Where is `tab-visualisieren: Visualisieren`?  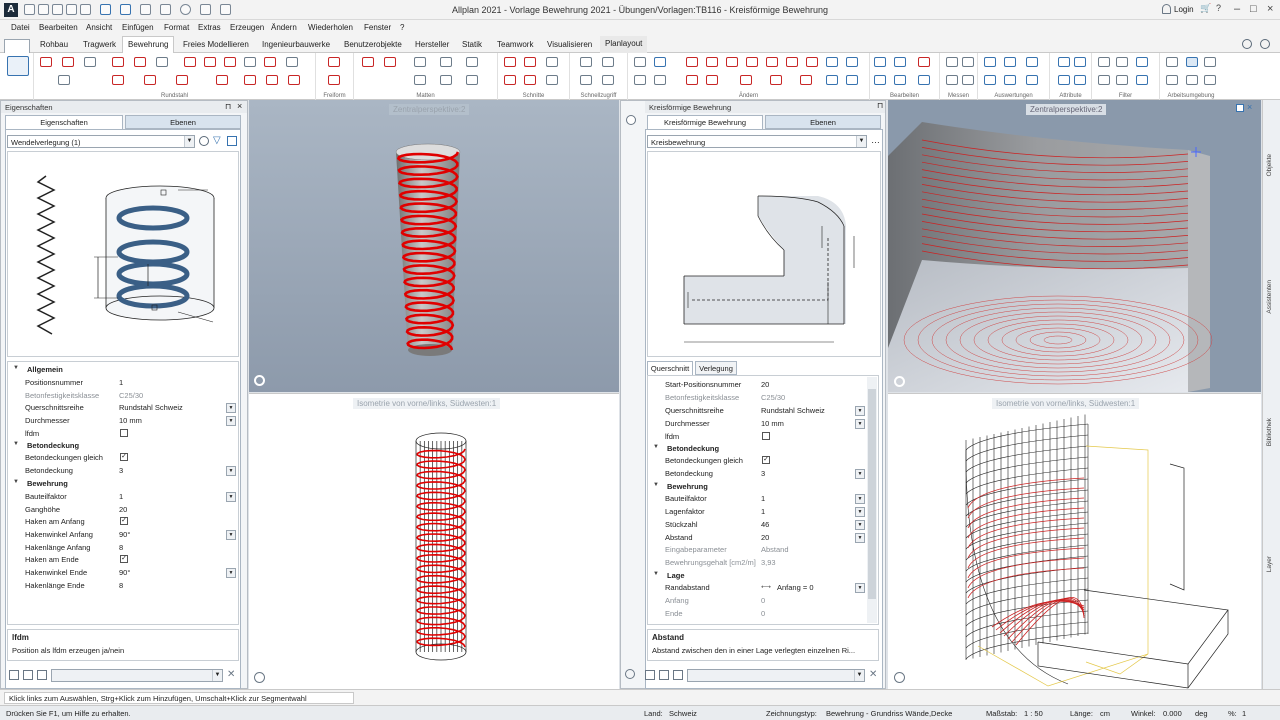
tab-visualisieren: Visualisieren is located at coordinates (569, 44).